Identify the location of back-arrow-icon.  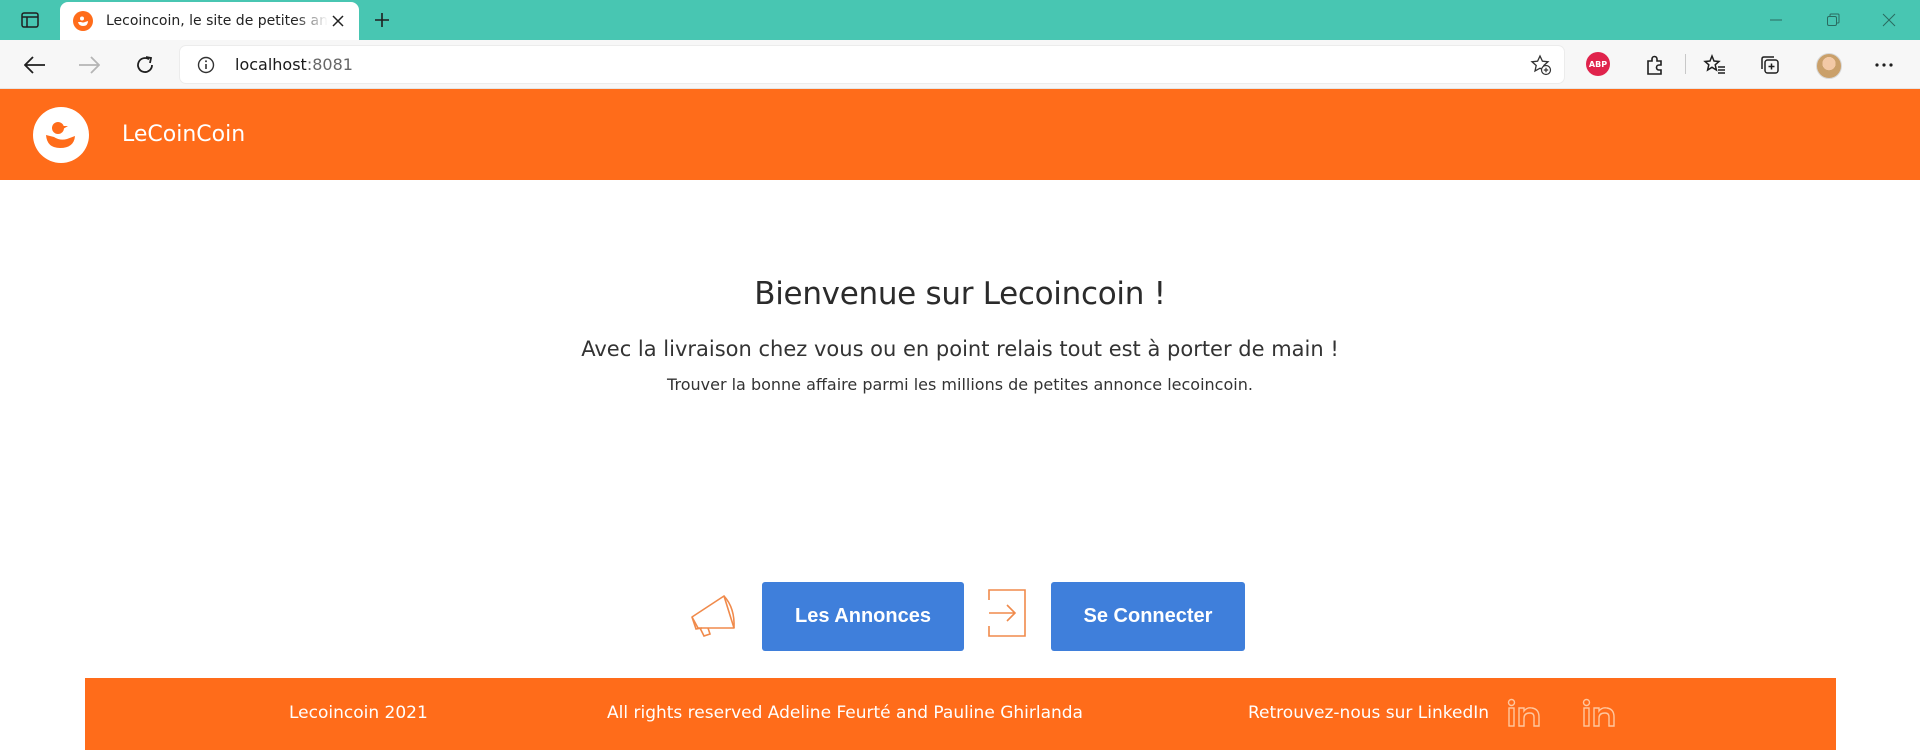
(35, 65).